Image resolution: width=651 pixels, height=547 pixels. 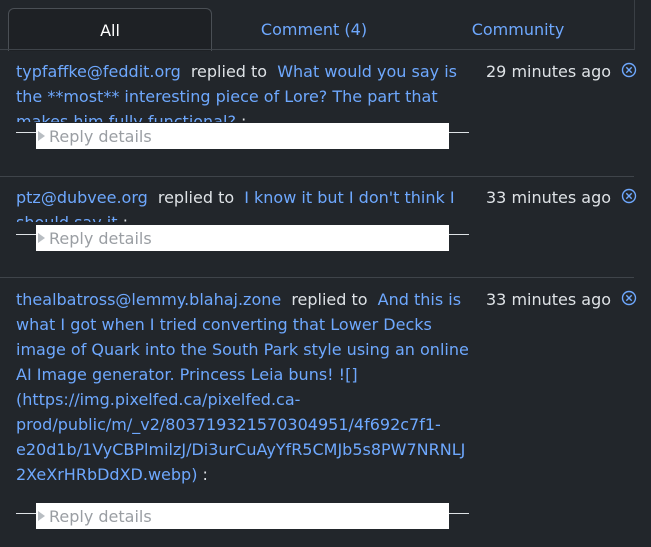 What do you see at coordinates (518, 29) in the screenshot?
I see `tab-community: Community` at bounding box center [518, 29].